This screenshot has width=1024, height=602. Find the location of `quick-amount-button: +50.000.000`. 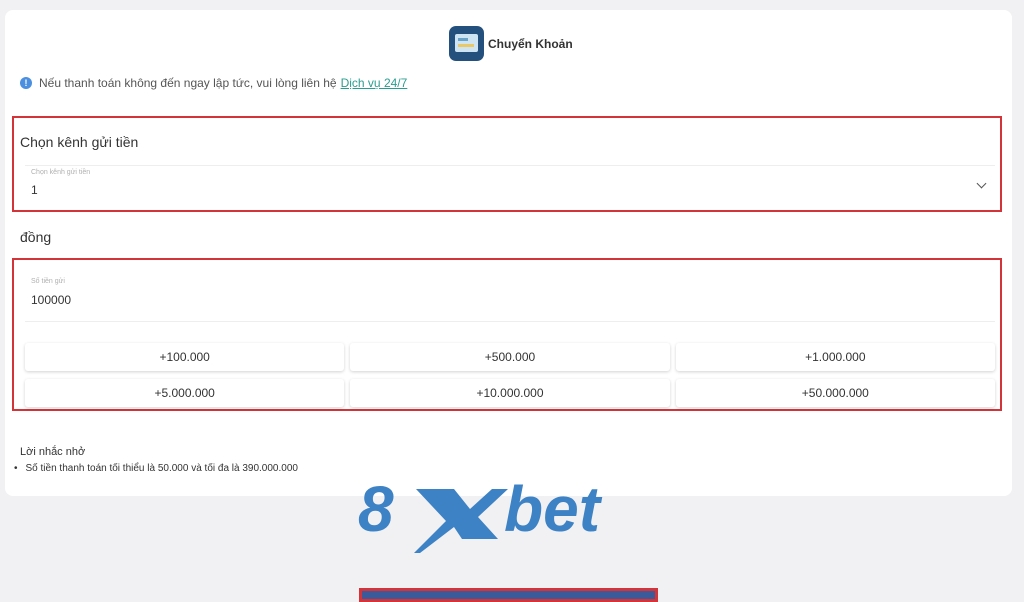

quick-amount-button: +50.000.000 is located at coordinates (835, 393).